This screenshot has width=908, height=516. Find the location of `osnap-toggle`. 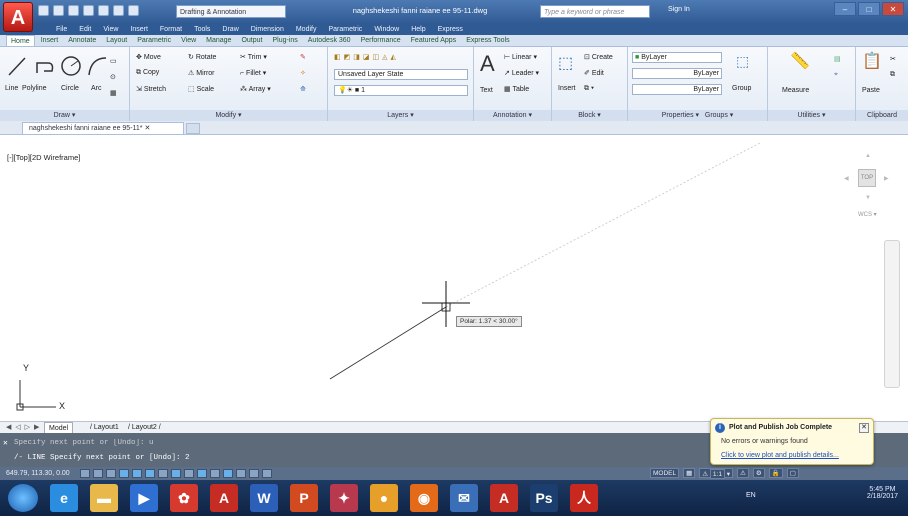

osnap-toggle is located at coordinates (150, 473).